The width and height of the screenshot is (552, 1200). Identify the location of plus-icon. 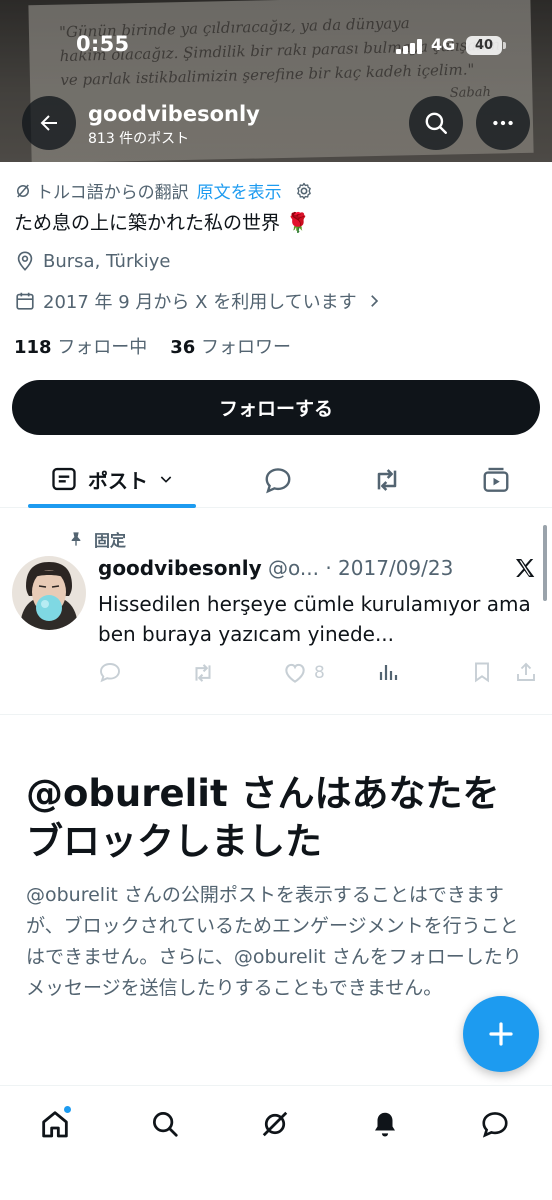
(501, 1034).